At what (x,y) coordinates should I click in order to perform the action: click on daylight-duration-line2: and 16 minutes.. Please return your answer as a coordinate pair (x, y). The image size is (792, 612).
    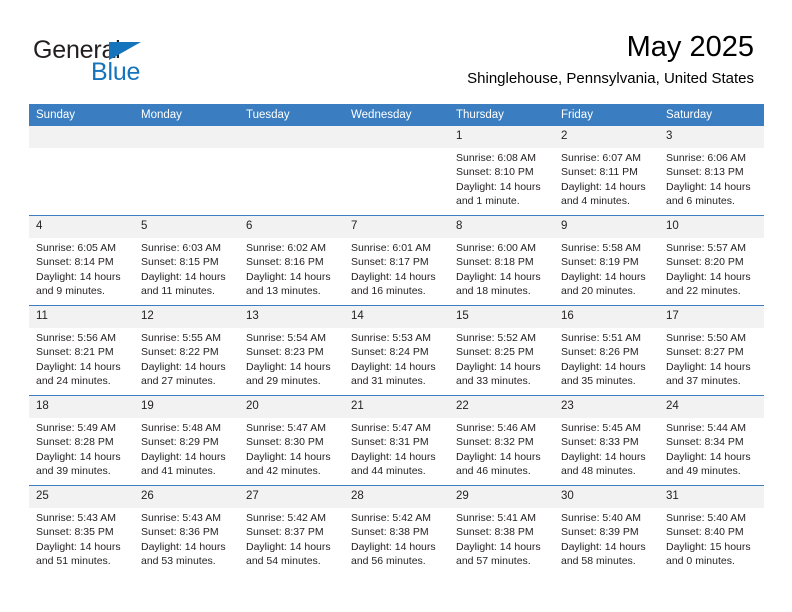
    Looking at the image, I should click on (388, 290).